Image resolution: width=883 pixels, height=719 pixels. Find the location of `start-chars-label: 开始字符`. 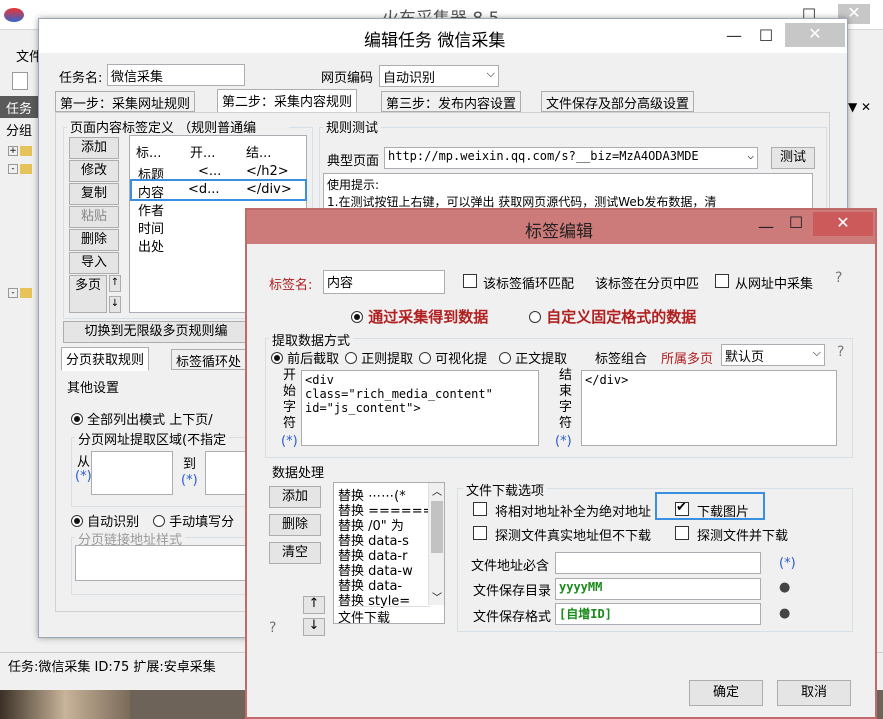

start-chars-label: 开始字符 is located at coordinates (290, 399).